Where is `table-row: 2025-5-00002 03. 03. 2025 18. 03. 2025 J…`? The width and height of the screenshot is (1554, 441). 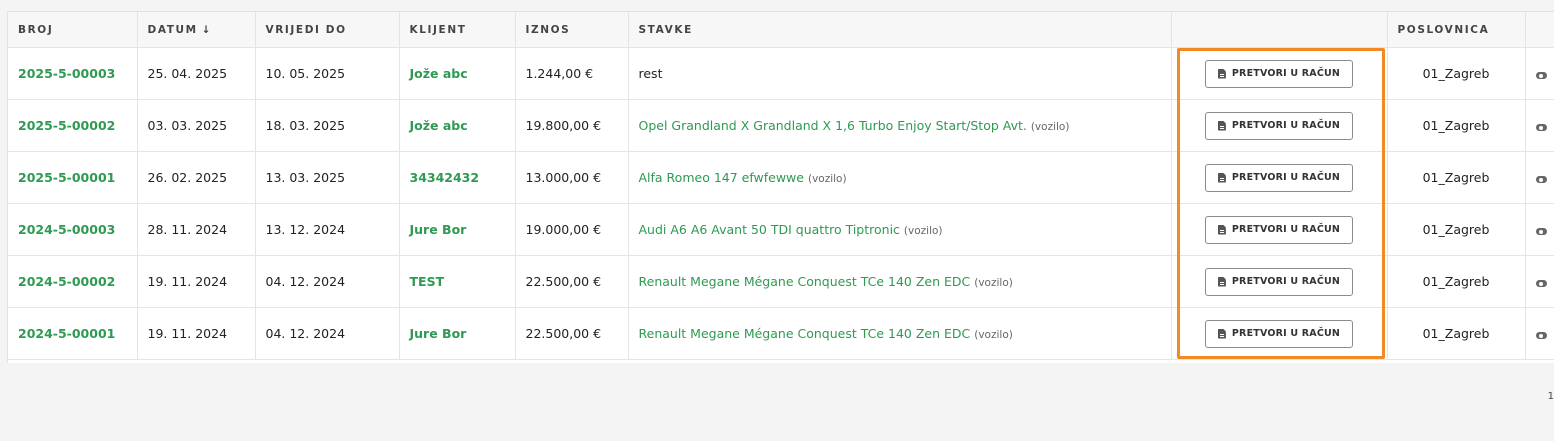 table-row: 2025-5-00002 03. 03. 2025 18. 03. 2025 J… is located at coordinates (781, 125).